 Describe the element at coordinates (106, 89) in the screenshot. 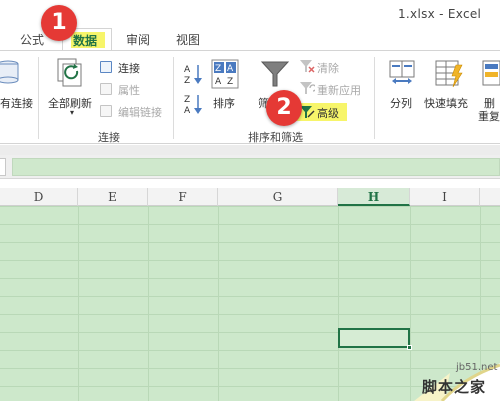

I see `properties-icon` at that location.